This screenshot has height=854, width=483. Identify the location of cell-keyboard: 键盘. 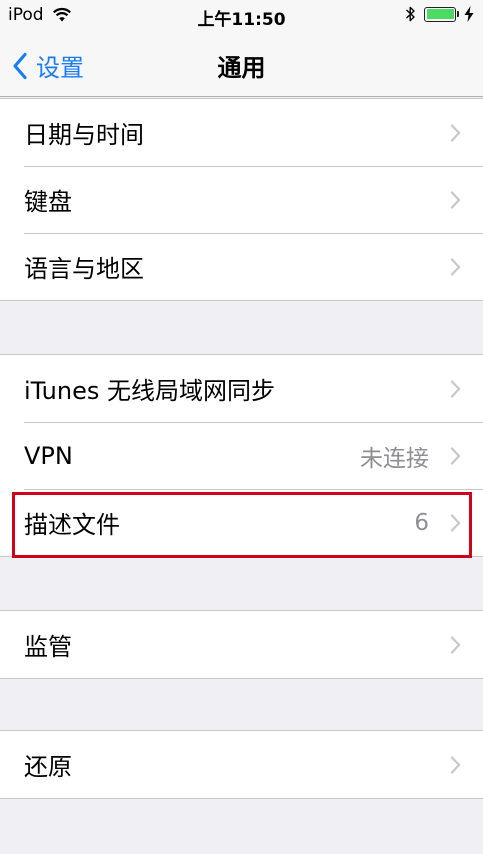
(241, 199).